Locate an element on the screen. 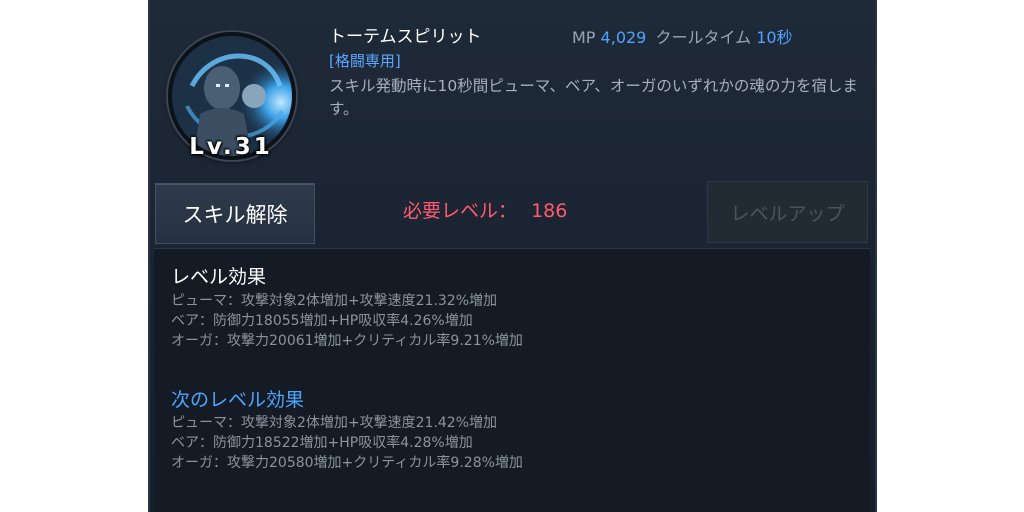 This screenshot has height=512, width=1024. release-skill-button: スキル解除 is located at coordinates (235, 213).